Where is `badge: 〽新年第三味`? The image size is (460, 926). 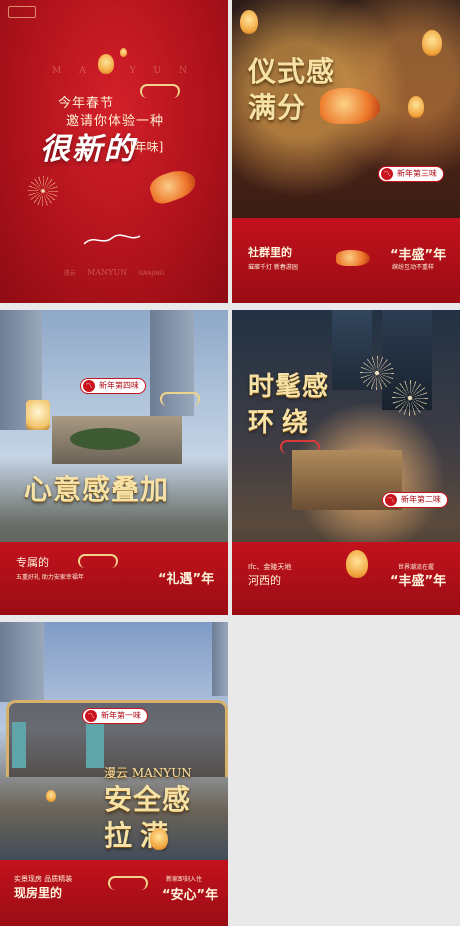 badge: 〽新年第三味 is located at coordinates (411, 174).